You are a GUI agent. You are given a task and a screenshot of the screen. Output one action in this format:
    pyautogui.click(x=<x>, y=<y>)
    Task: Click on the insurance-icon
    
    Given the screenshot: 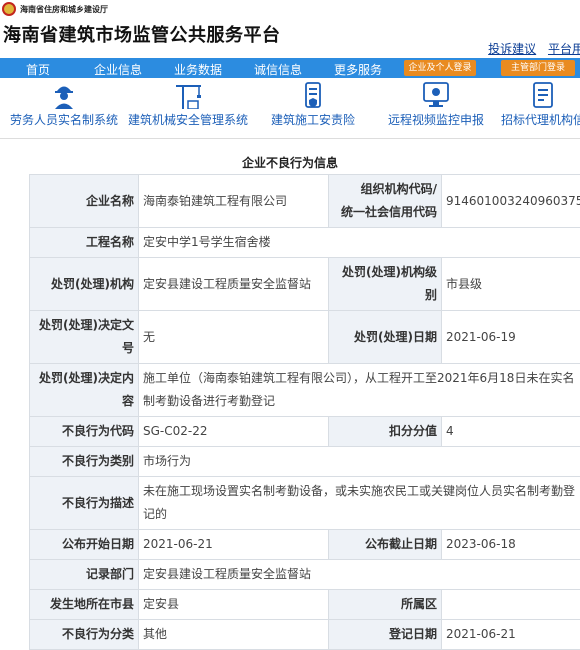 What is the action you would take?
    pyautogui.click(x=313, y=95)
    